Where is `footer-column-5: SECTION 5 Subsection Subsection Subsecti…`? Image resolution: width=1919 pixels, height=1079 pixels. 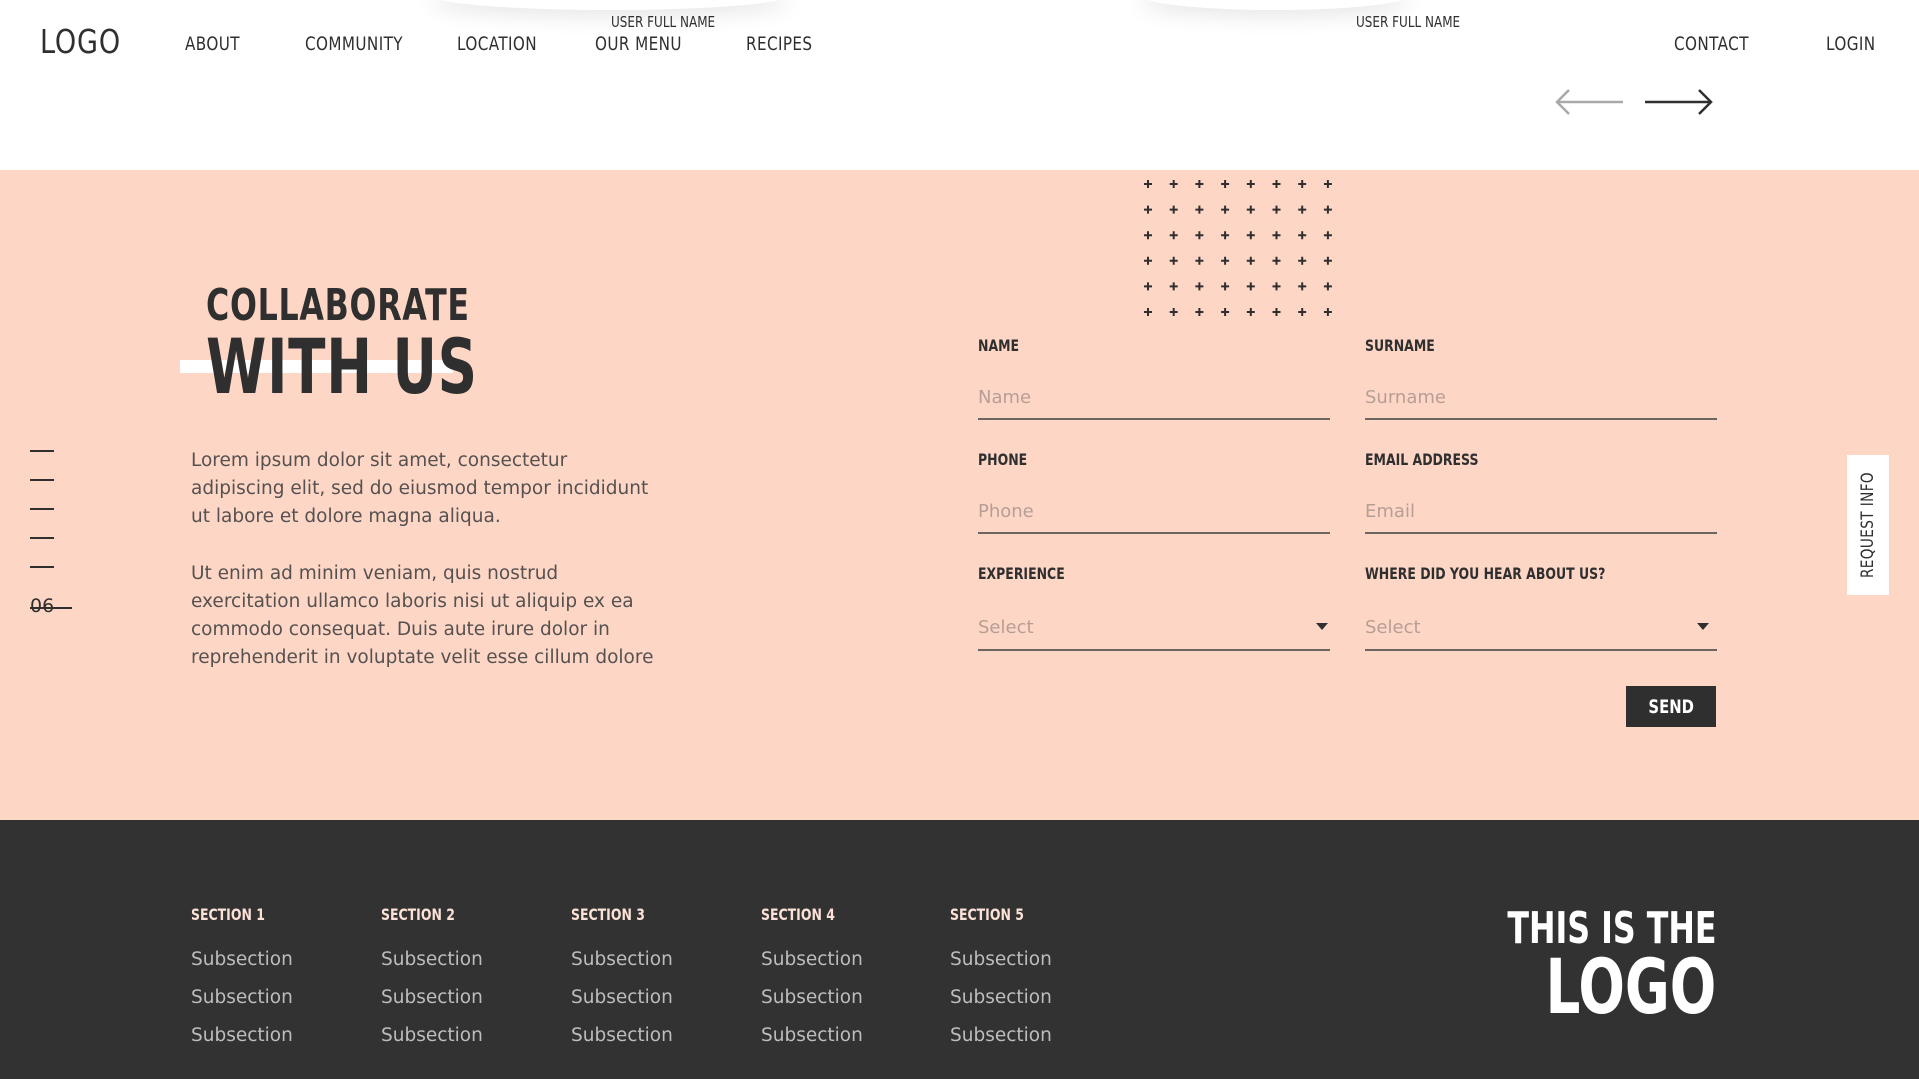 footer-column-5: SECTION 5 Subsection Subsection Subsecti… is located at coordinates (1001, 984).